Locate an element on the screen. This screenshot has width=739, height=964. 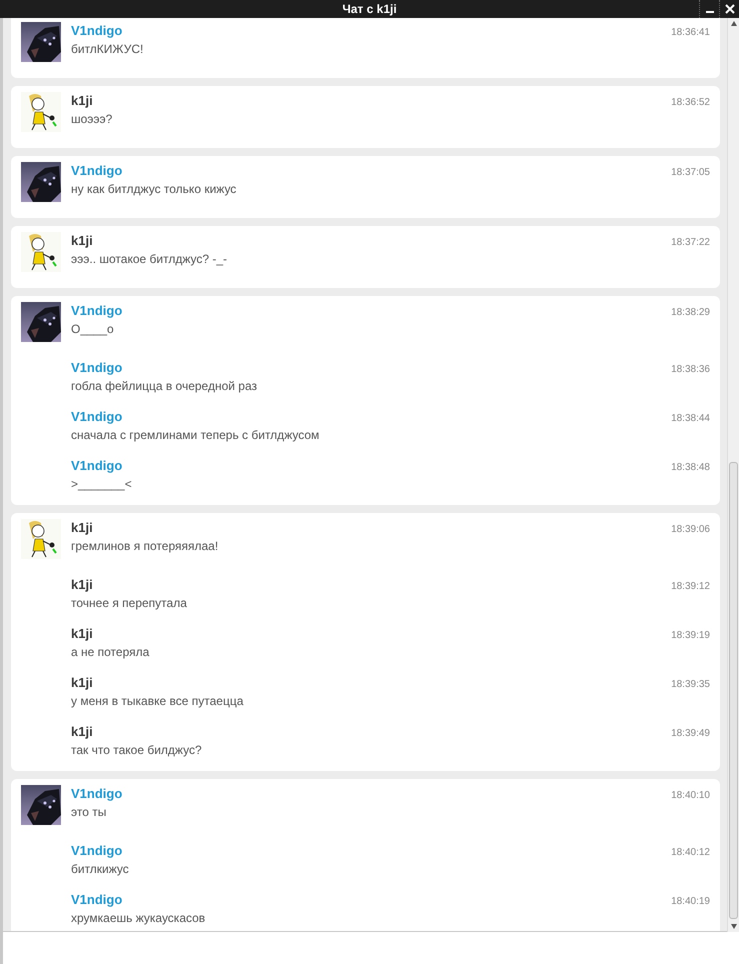
message-time: 18:39:49 is located at coordinates (690, 733).